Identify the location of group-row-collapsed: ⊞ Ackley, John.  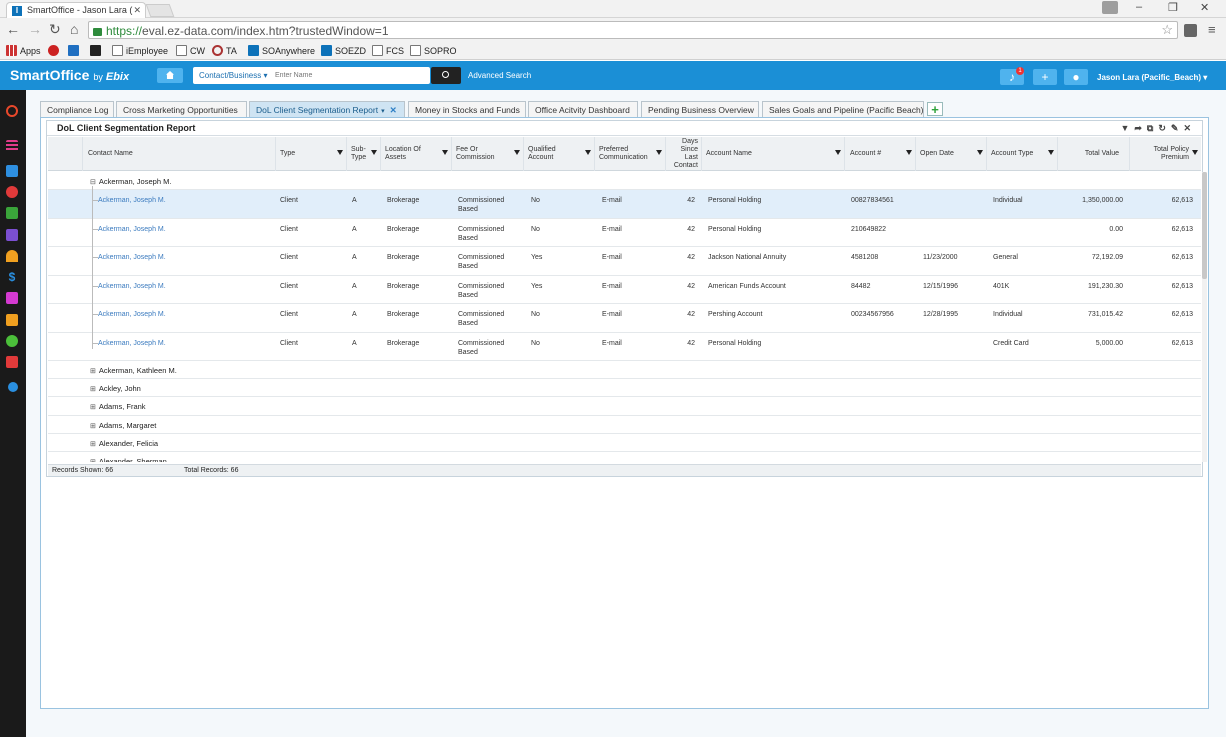
(624, 388).